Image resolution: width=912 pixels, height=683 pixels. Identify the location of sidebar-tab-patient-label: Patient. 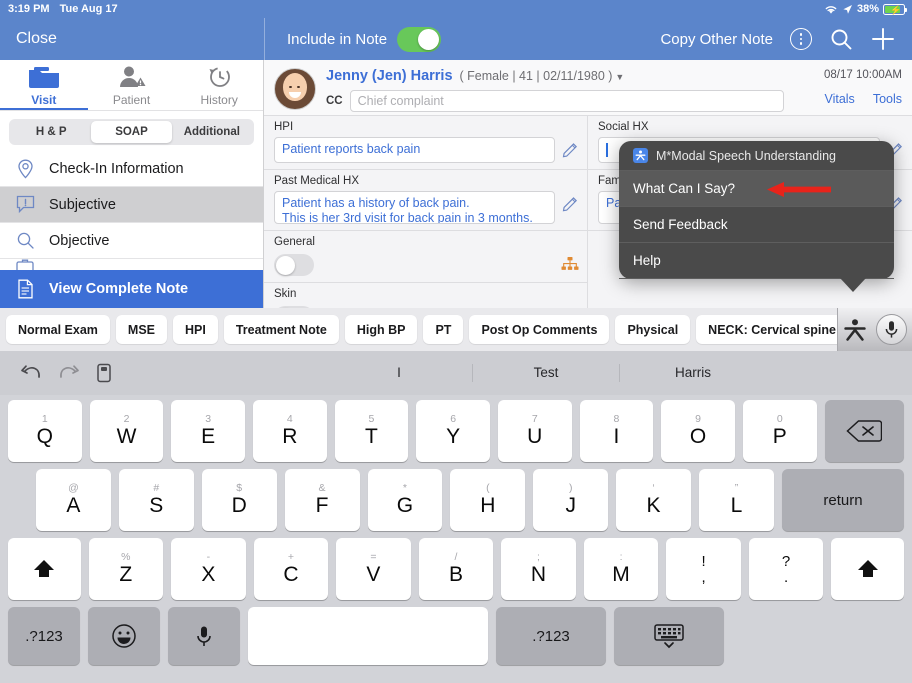
(131, 99).